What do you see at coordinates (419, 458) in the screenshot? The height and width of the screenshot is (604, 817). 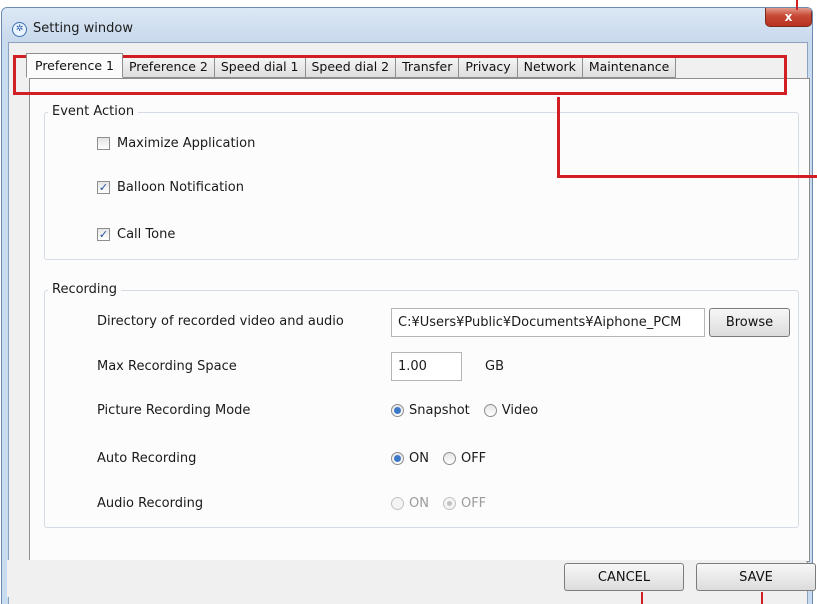 I see `auto-on-label: ON` at bounding box center [419, 458].